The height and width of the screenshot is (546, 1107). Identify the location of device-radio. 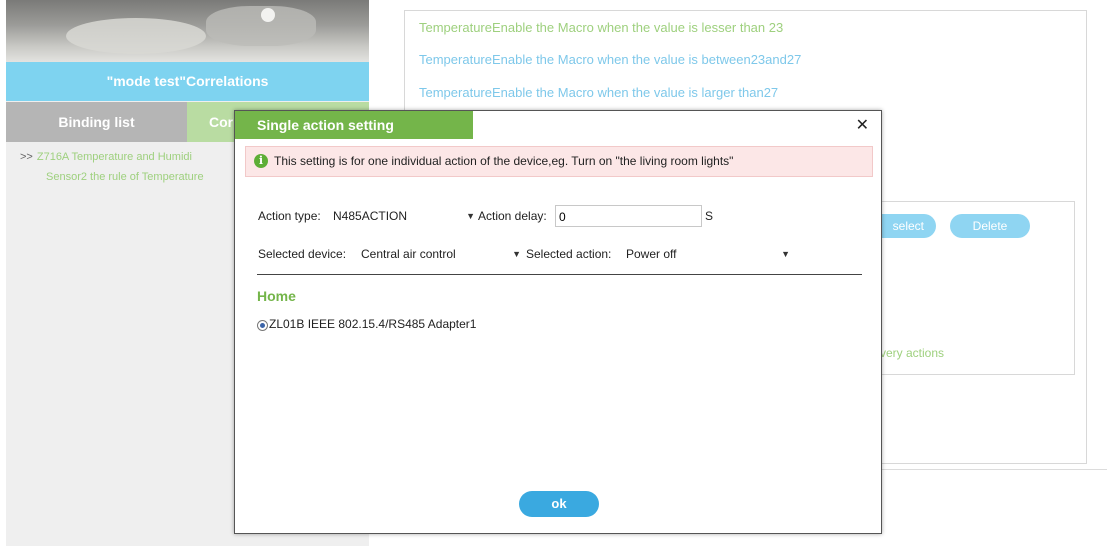
(262, 325).